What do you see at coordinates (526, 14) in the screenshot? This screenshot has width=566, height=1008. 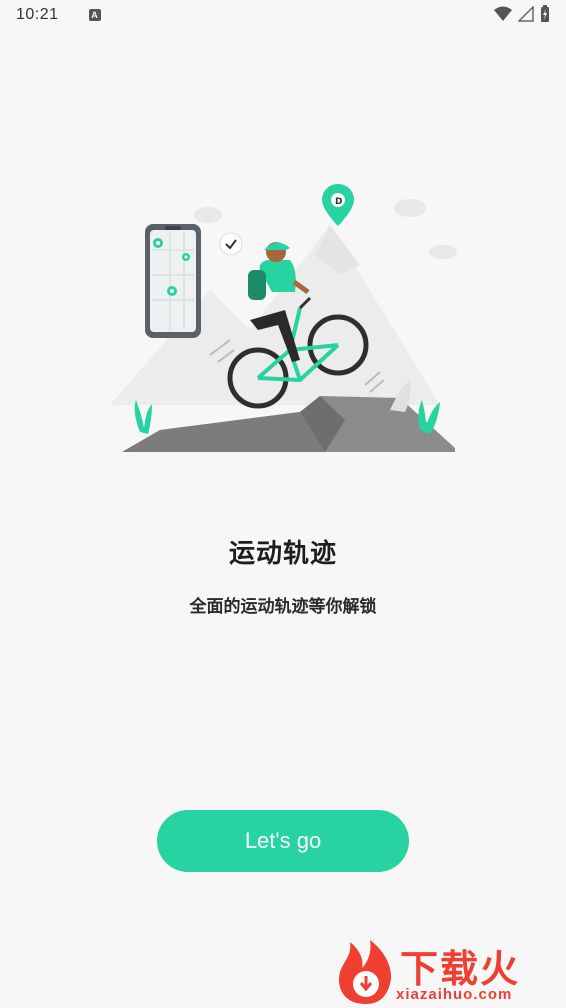 I see `signal-icon` at bounding box center [526, 14].